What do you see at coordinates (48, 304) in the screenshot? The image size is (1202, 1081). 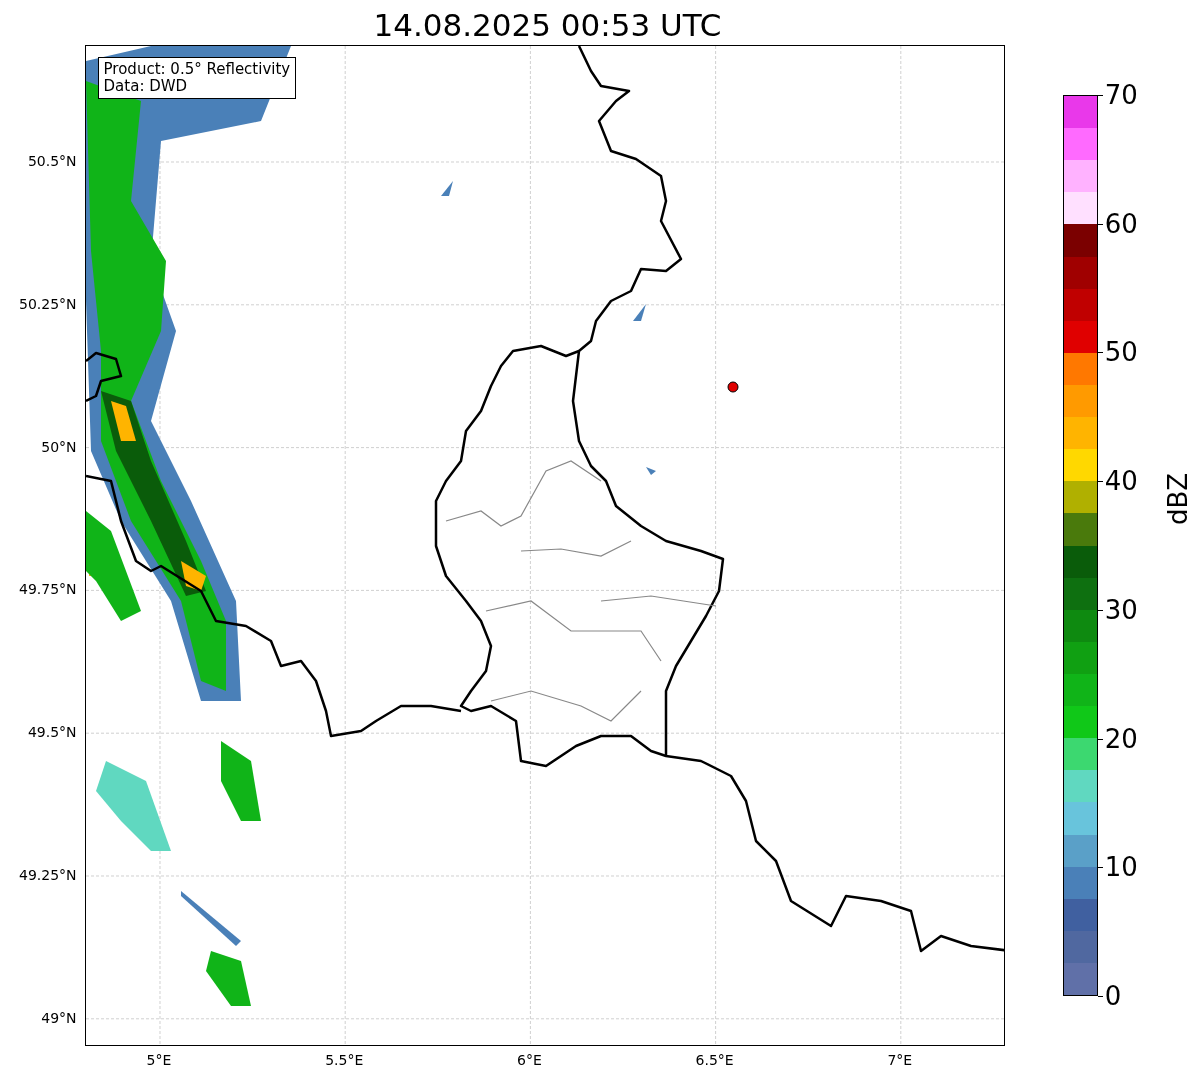 I see `latitude-label: 50.25°N` at bounding box center [48, 304].